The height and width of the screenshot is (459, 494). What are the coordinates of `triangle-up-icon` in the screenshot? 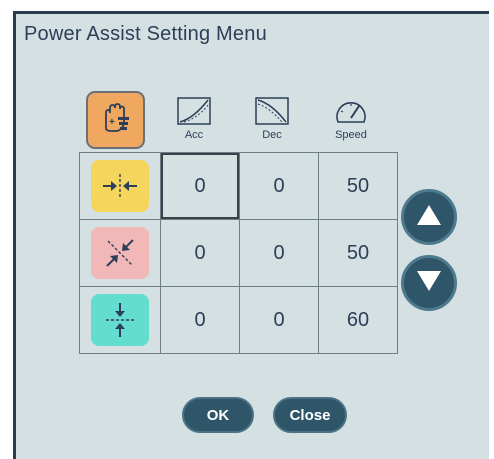 It's located at (429, 217).